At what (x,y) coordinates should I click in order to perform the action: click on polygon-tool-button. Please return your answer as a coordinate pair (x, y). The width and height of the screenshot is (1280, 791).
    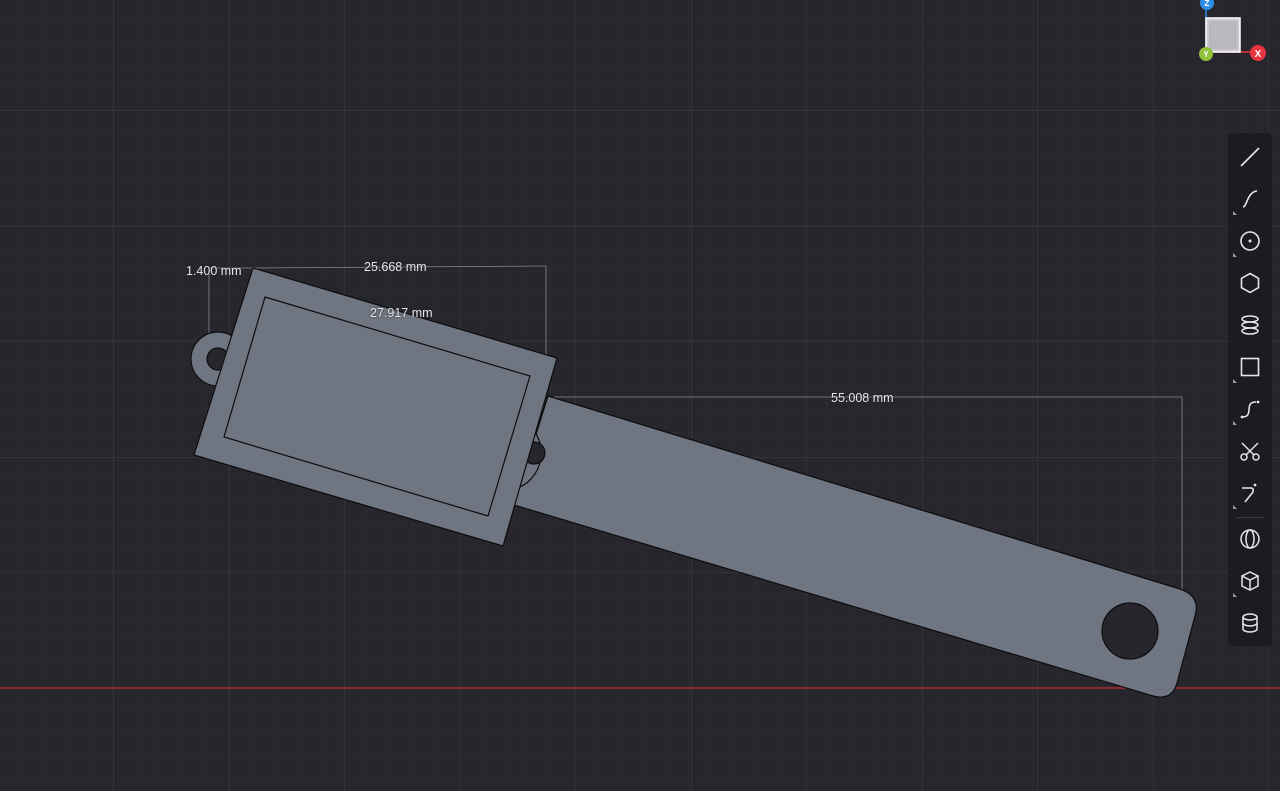
    Looking at the image, I should click on (1250, 283).